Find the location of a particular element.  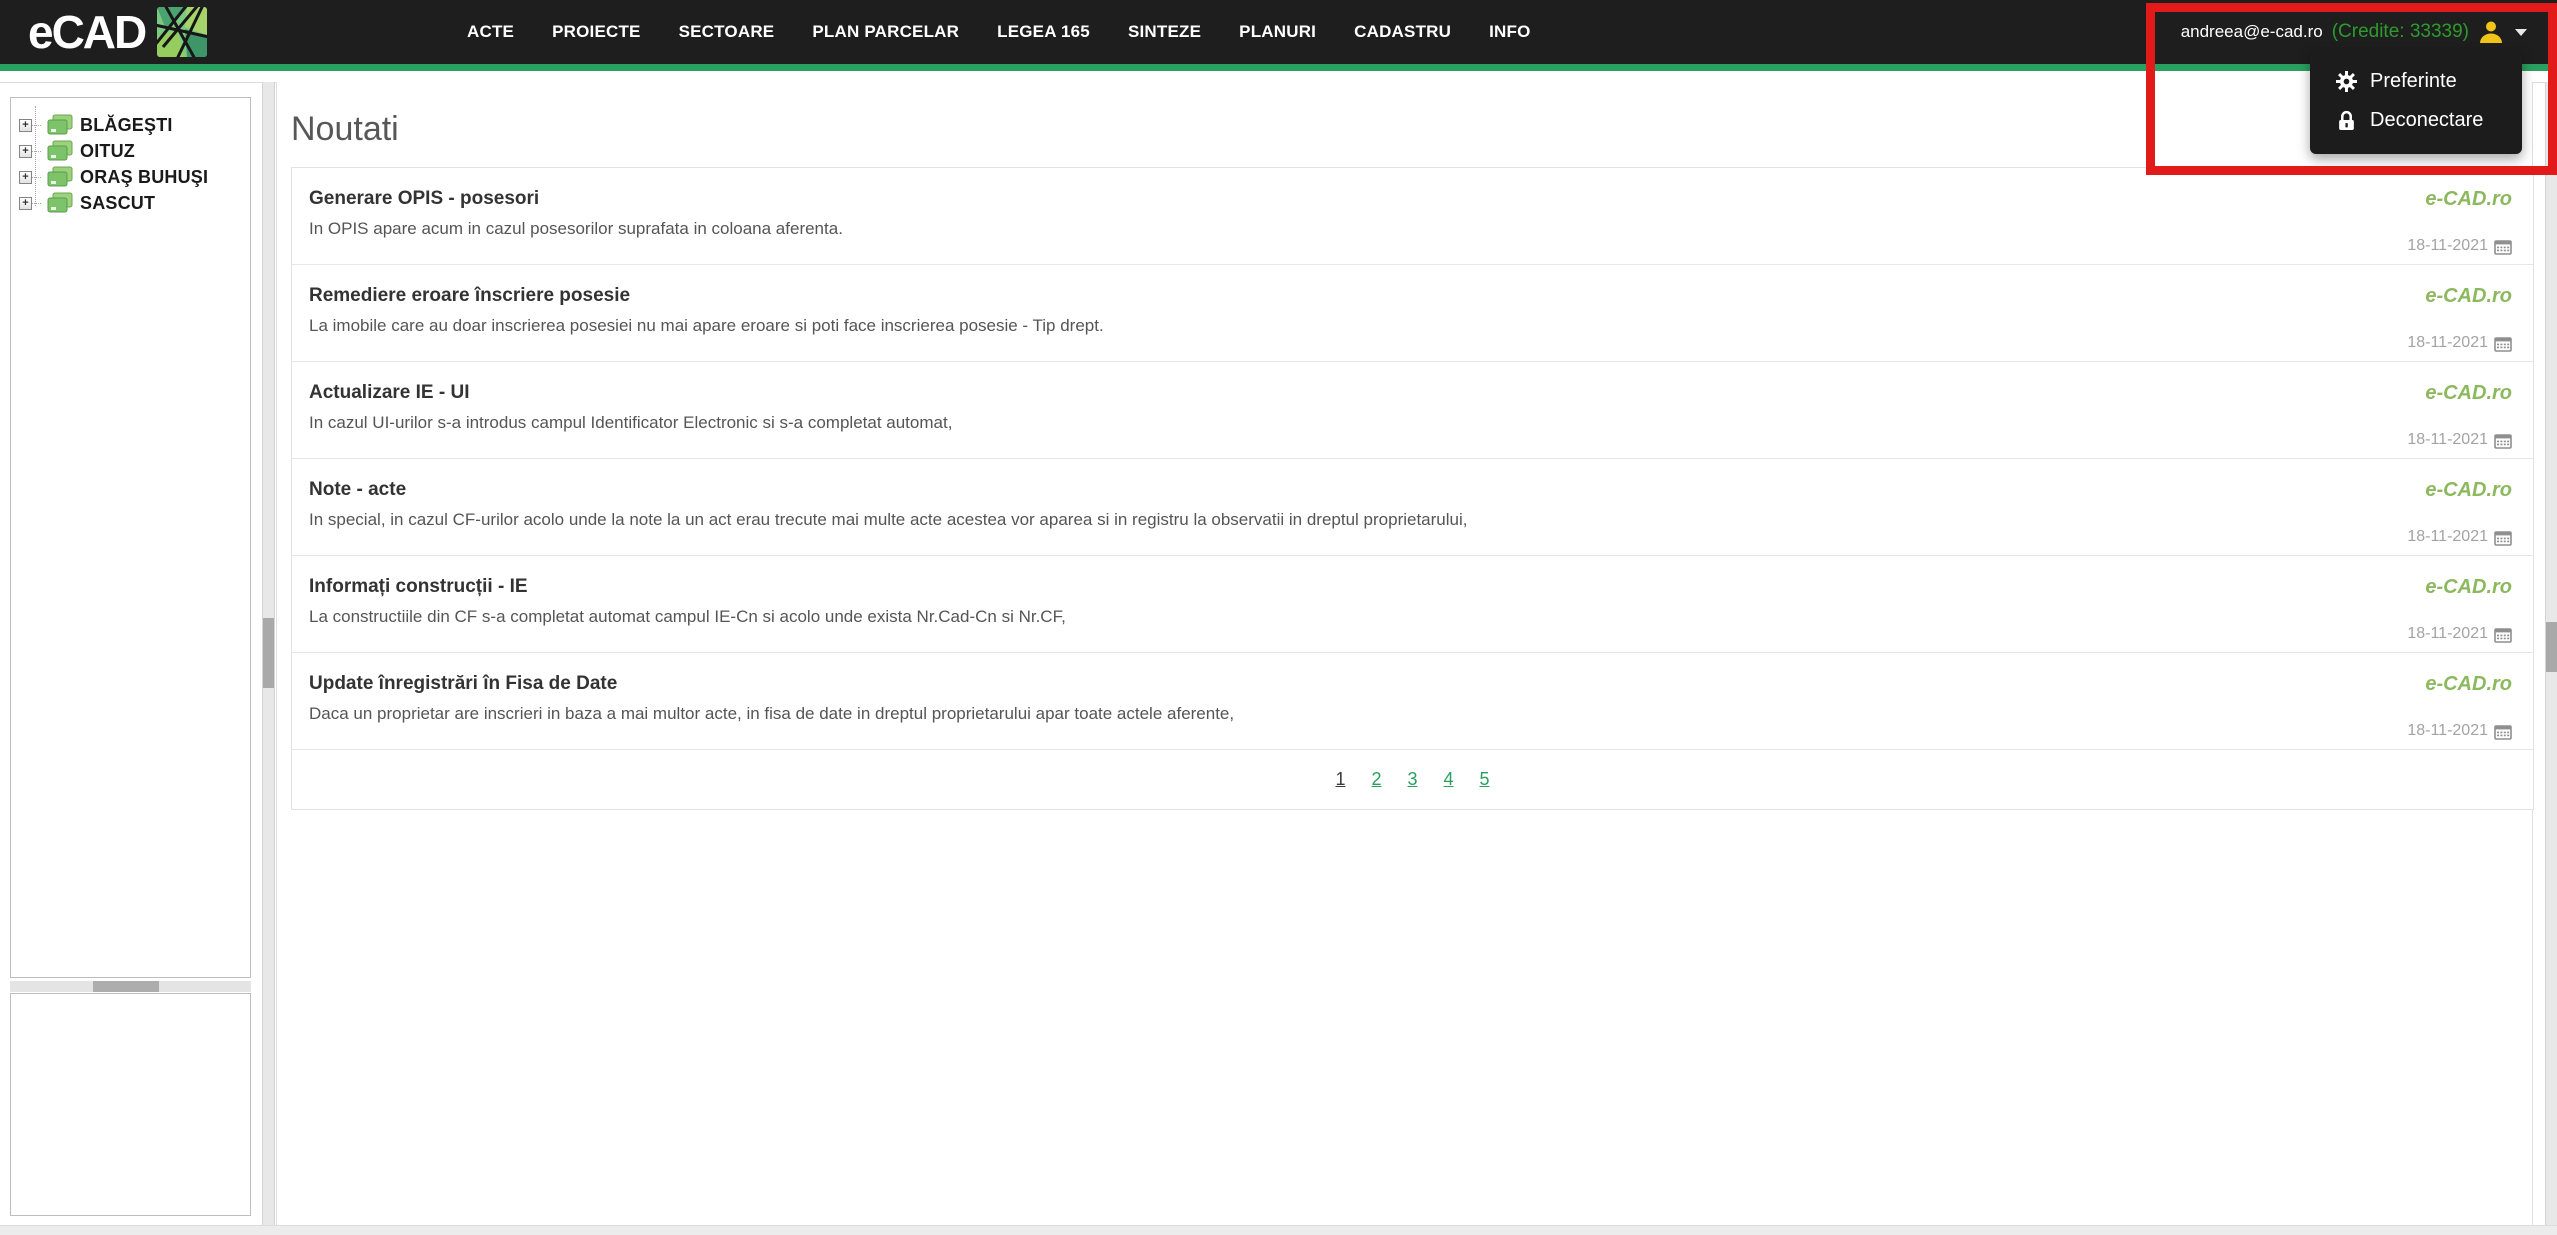

menu-item: PLANURI is located at coordinates (1277, 32).